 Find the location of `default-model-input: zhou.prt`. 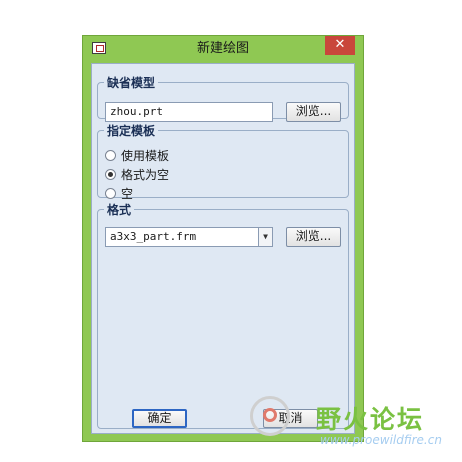

default-model-input: zhou.prt is located at coordinates (189, 112).